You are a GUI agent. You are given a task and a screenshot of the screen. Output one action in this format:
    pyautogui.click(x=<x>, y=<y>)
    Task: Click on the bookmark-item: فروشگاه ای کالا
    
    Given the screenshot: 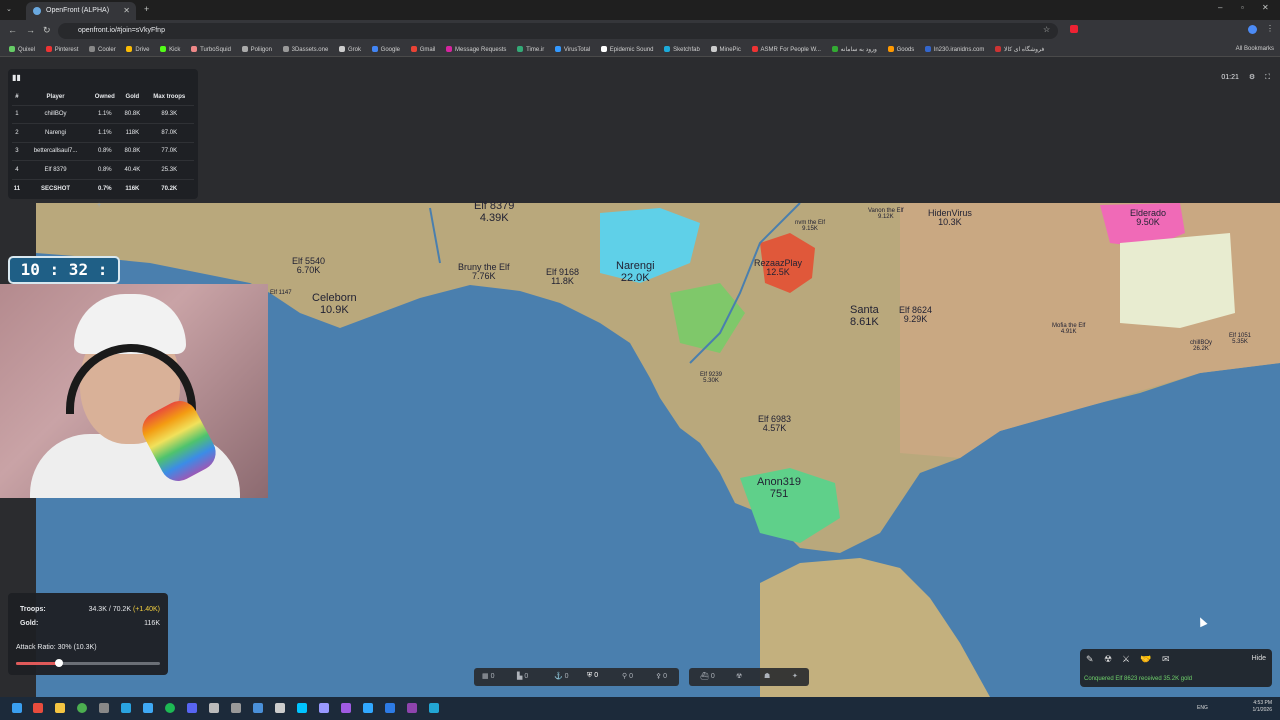 What is the action you would take?
    pyautogui.click(x=1019, y=49)
    